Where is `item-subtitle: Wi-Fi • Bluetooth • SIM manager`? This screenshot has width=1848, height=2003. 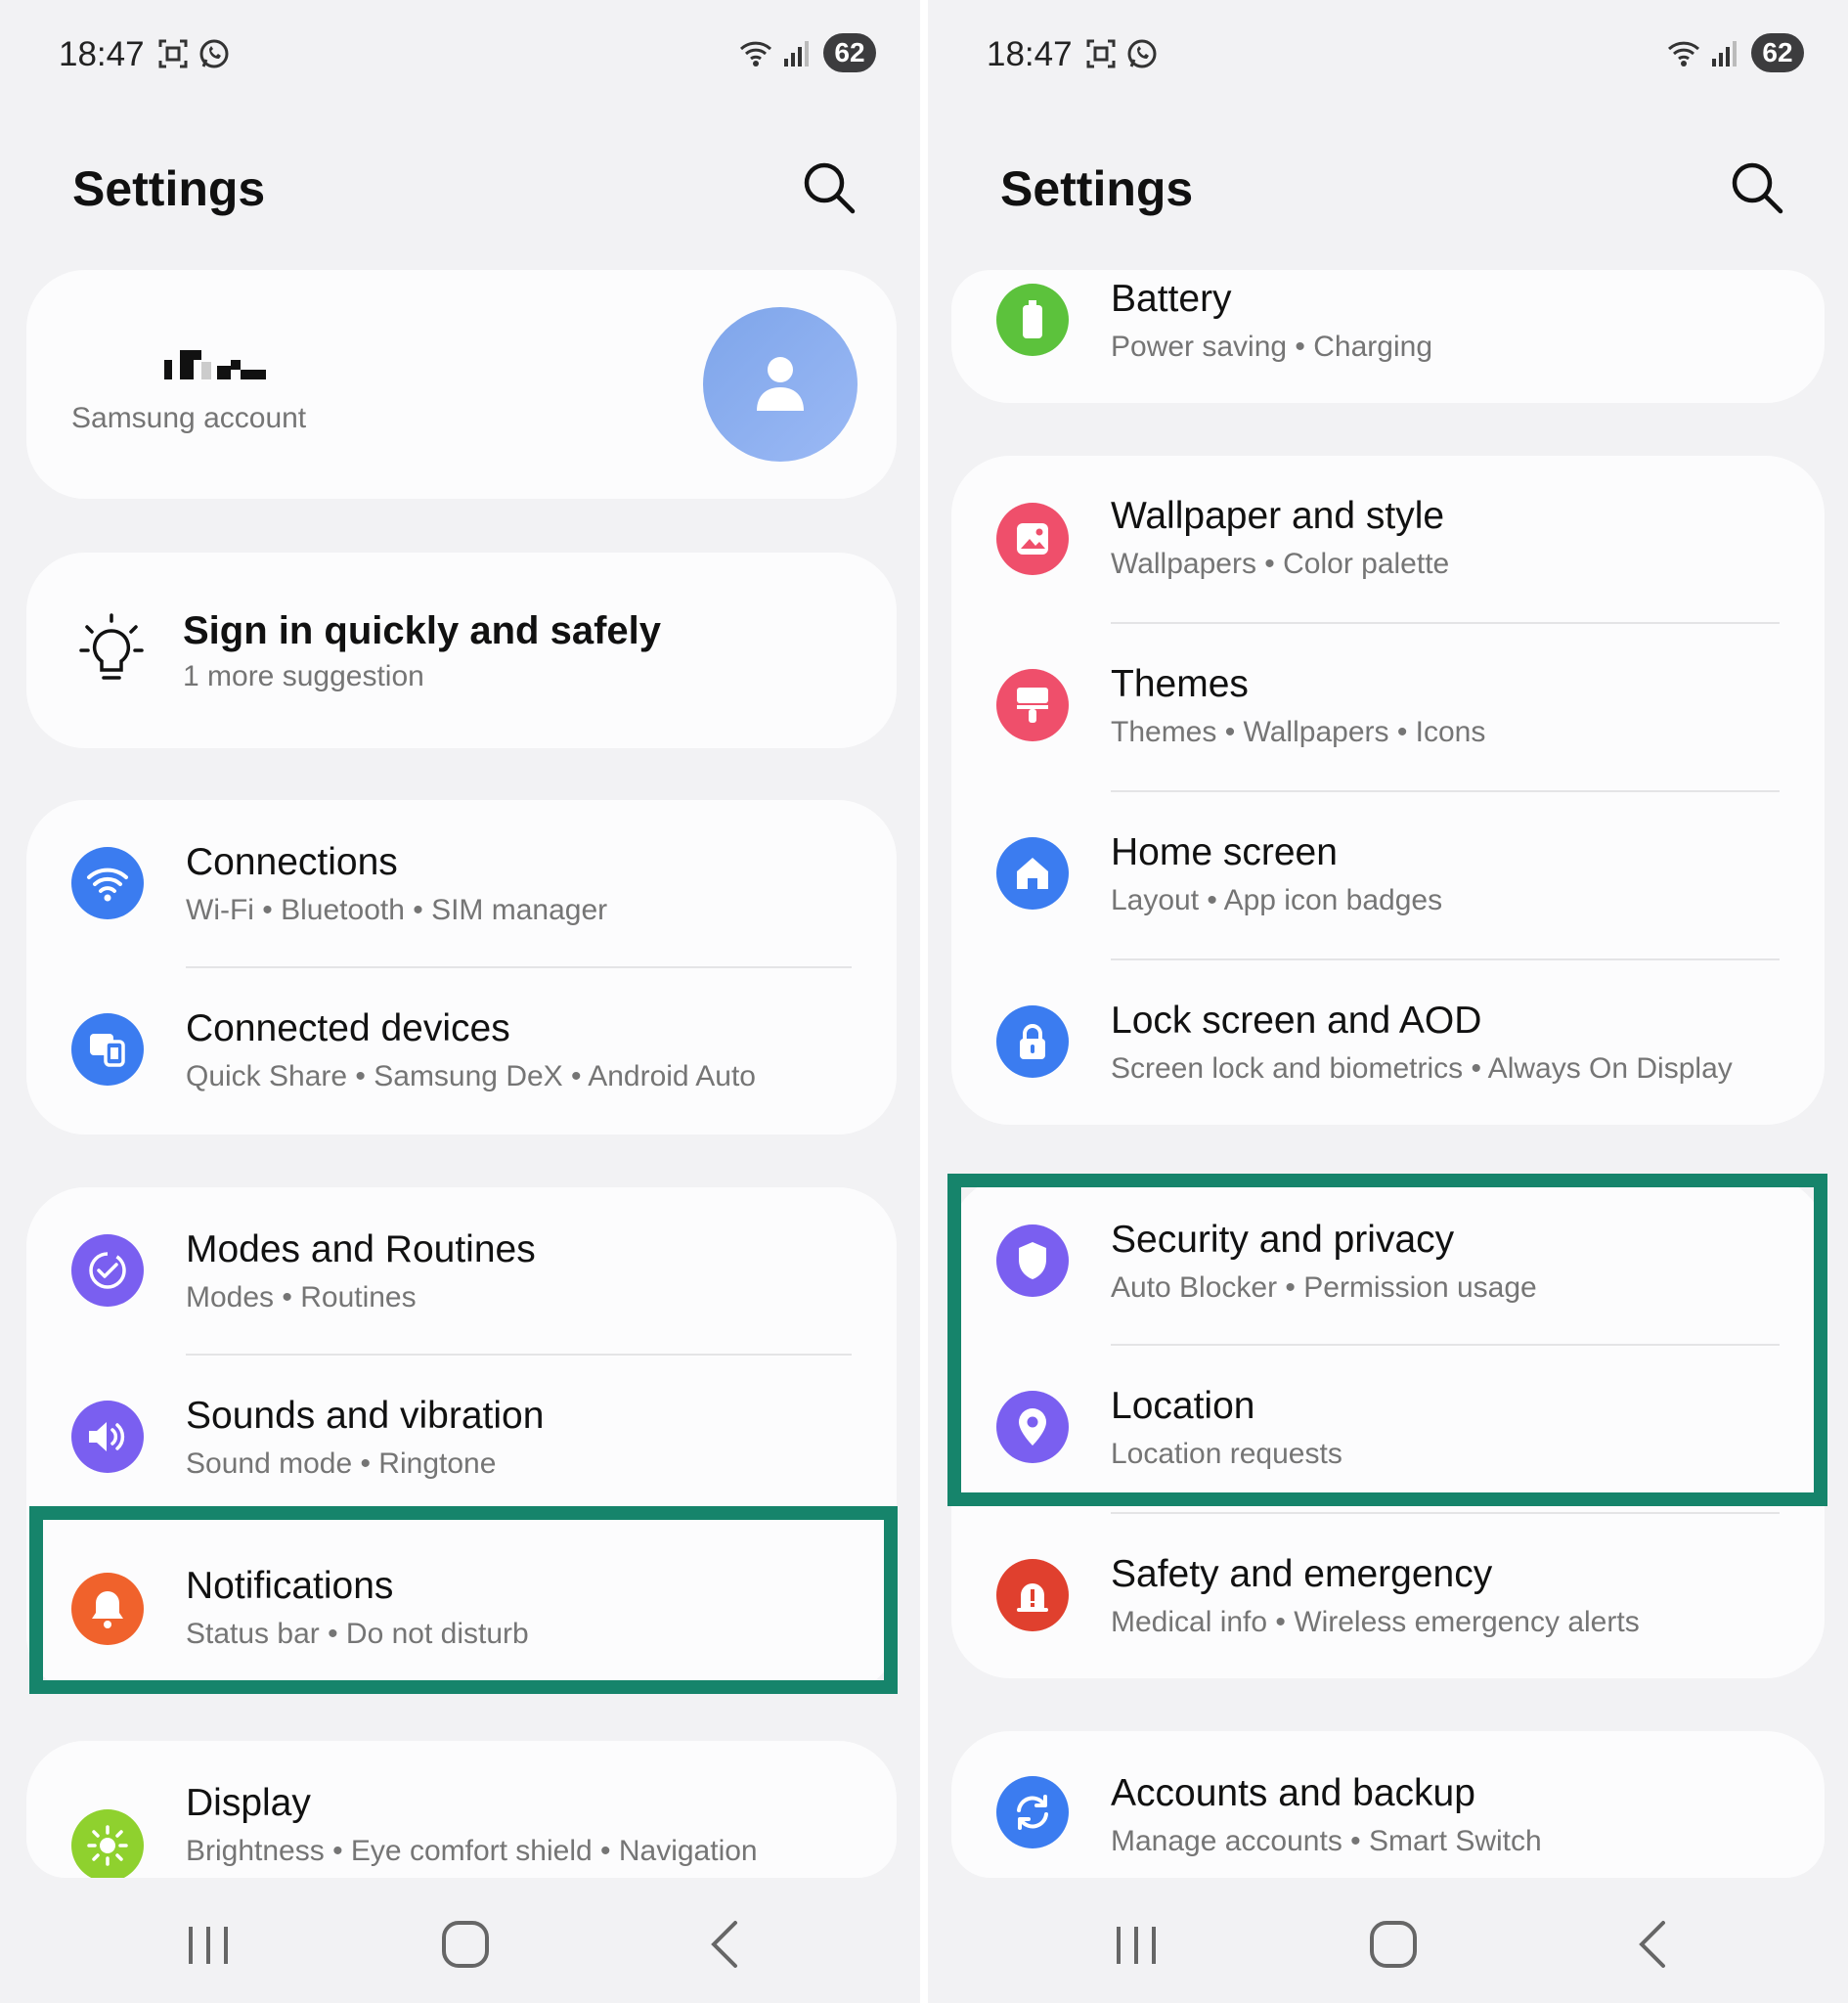
item-subtitle: Wi-Fi • Bluetooth • SIM manager is located at coordinates (397, 910).